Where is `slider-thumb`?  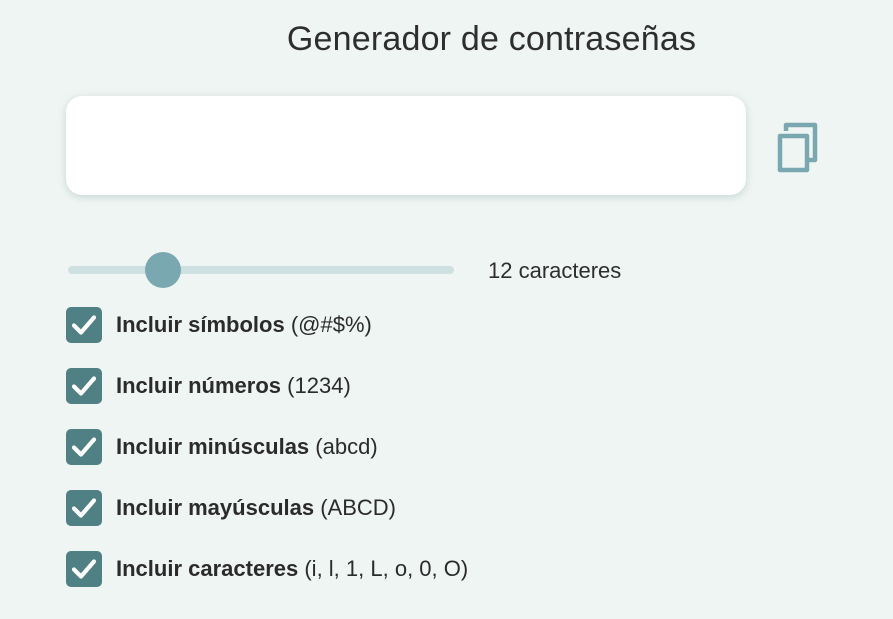
slider-thumb is located at coordinates (162, 270).